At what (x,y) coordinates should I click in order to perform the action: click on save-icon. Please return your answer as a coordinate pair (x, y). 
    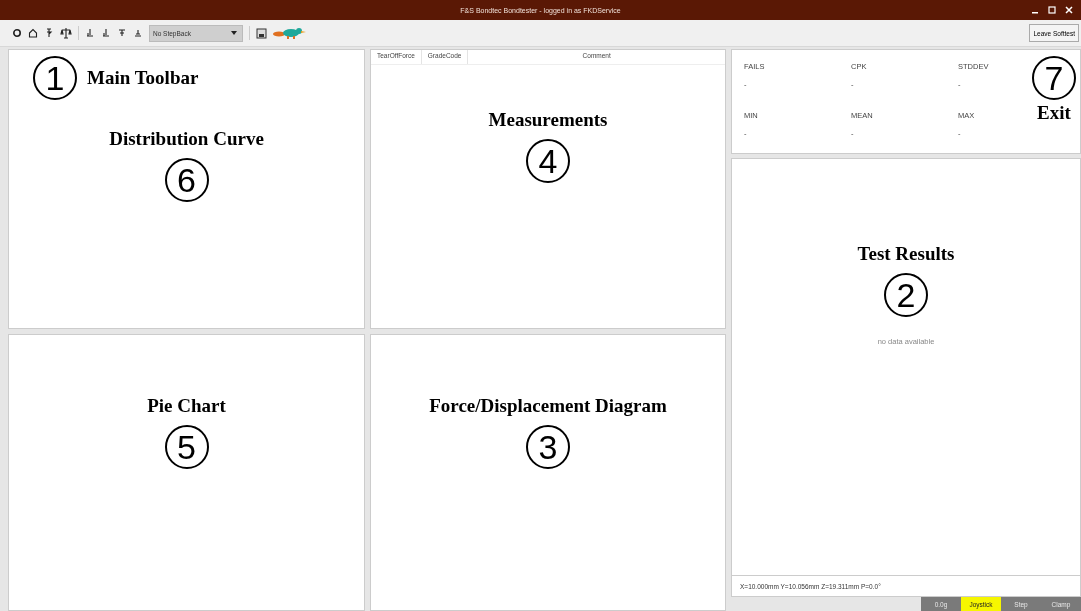
    Looking at the image, I should click on (261, 33).